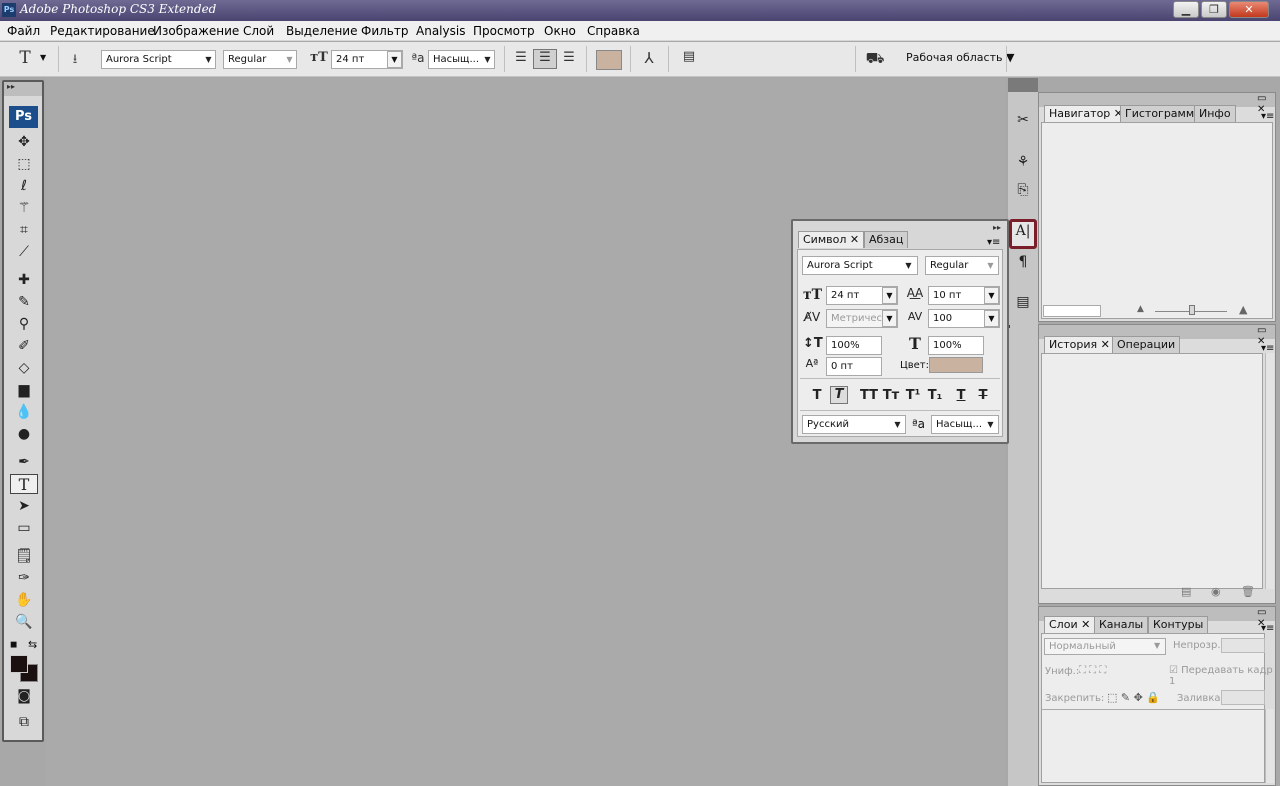 The width and height of the screenshot is (1280, 786). I want to click on move-tool-icon: ✥, so click(24, 142).